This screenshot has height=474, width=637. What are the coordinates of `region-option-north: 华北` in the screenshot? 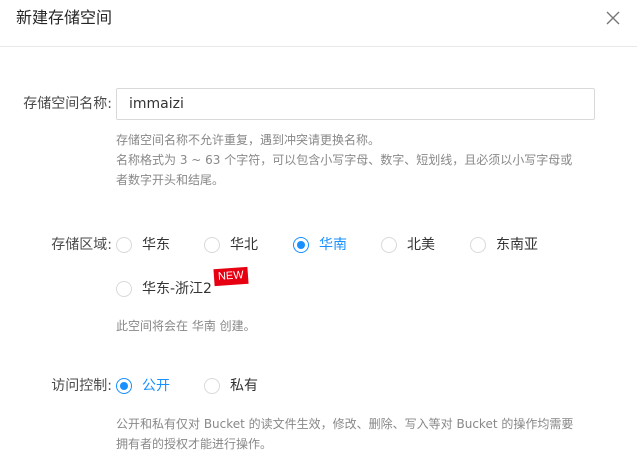 It's located at (231, 245).